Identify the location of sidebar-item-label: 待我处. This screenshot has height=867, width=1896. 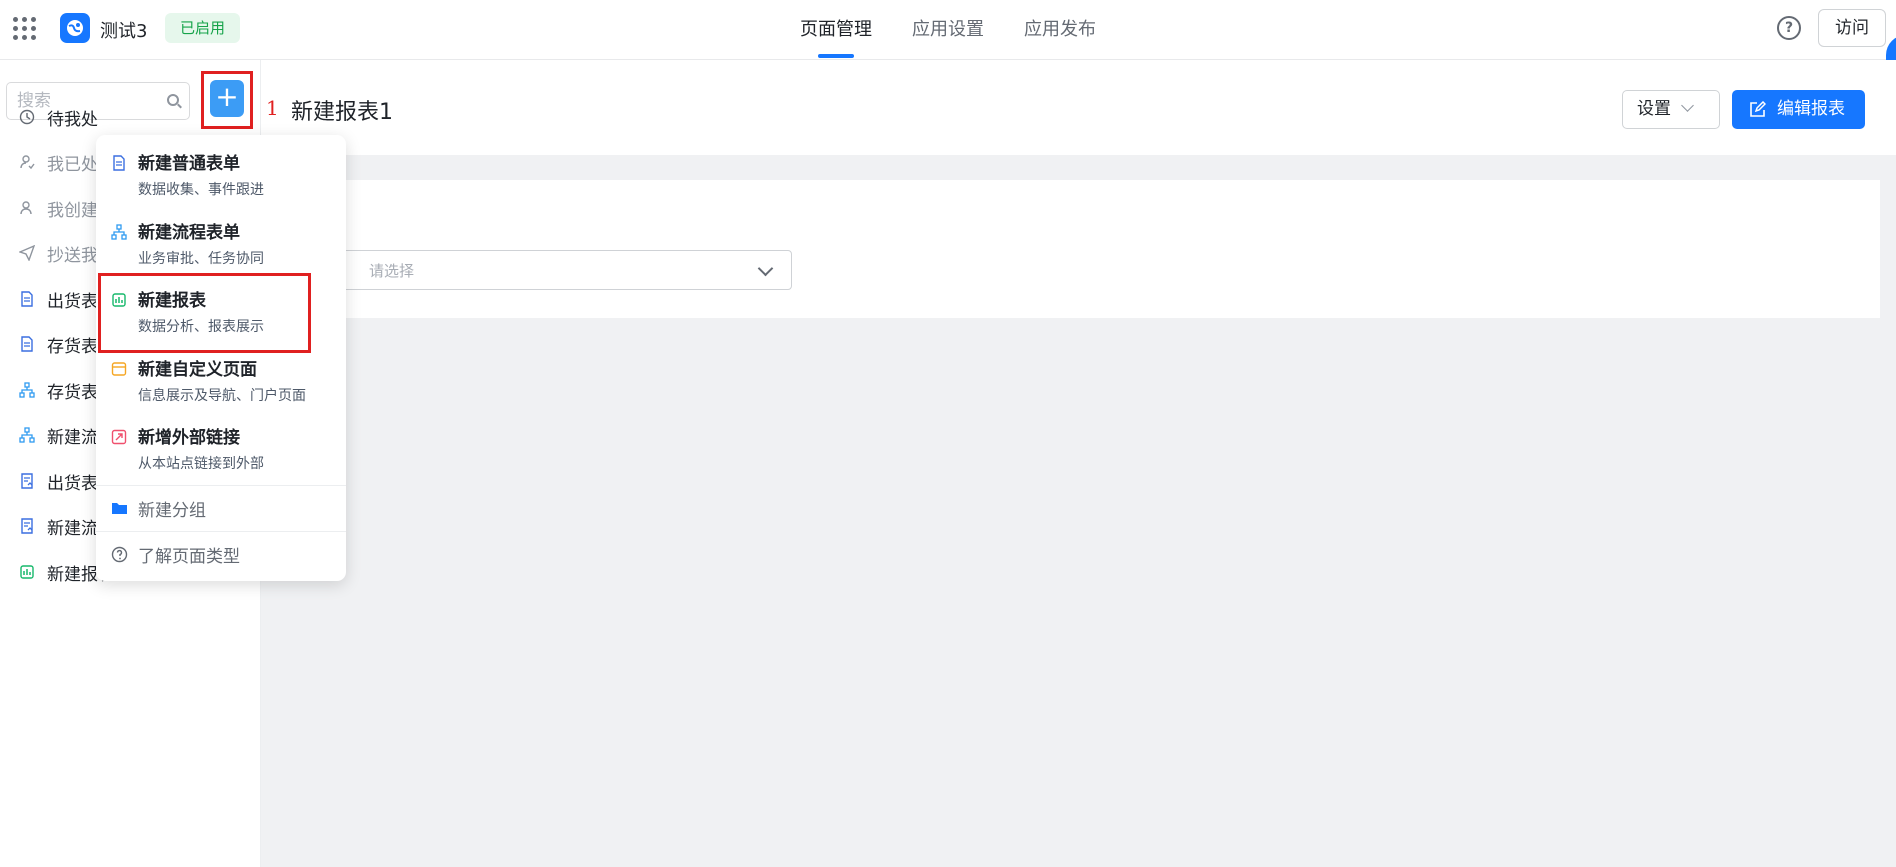
(72, 119).